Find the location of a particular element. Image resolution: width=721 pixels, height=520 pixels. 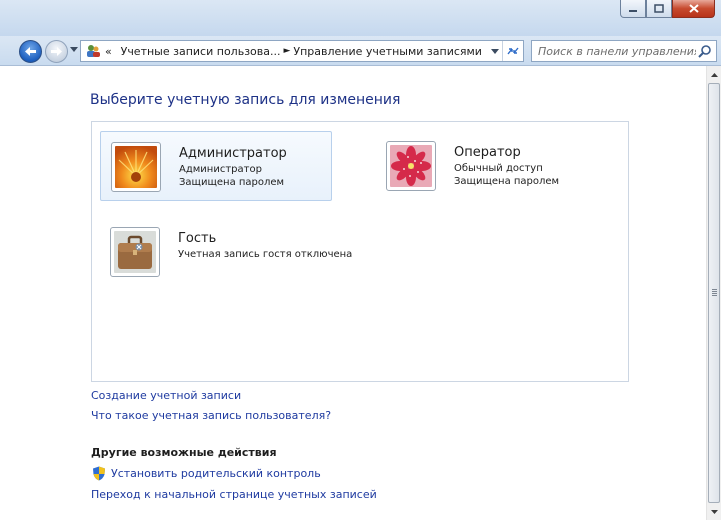

briefcase-picture is located at coordinates (135, 252).